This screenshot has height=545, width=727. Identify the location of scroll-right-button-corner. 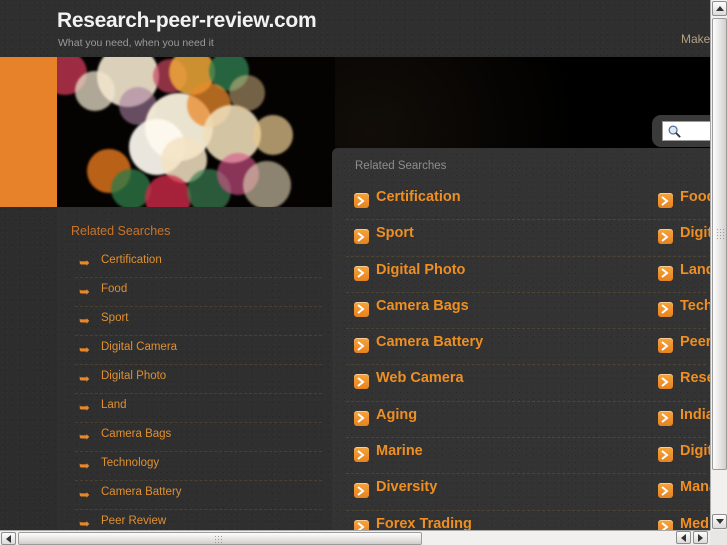
(700, 537).